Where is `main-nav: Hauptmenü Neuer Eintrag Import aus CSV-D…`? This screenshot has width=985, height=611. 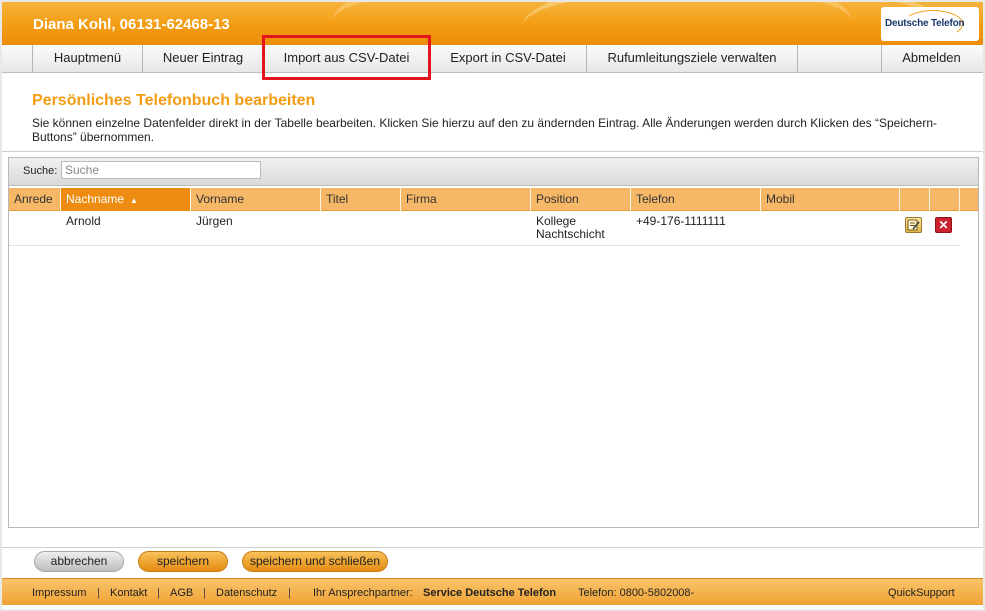
main-nav: Hauptmenü Neuer Eintrag Import aus CSV-D… is located at coordinates (492, 59).